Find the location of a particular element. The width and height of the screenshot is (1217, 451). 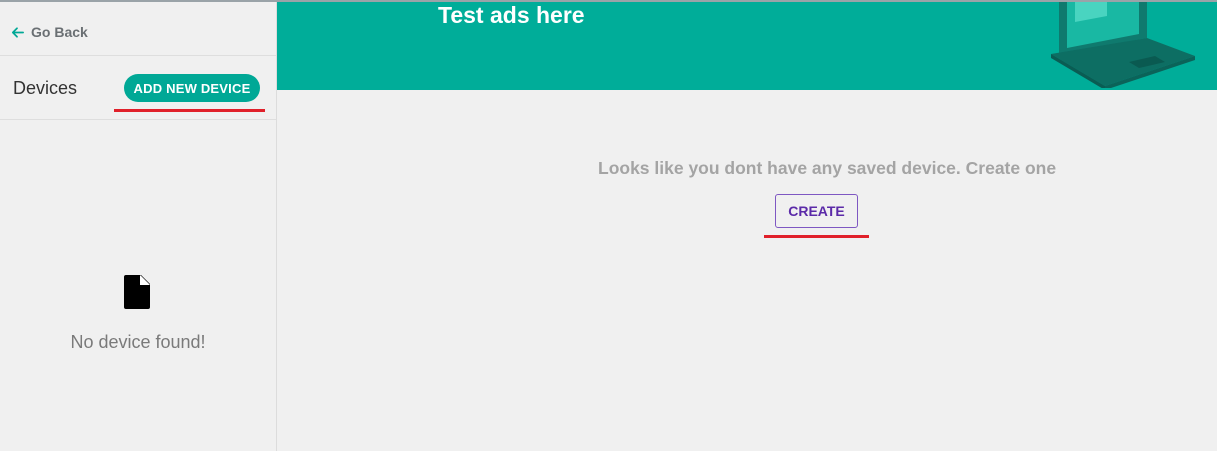

create-button: CREATE is located at coordinates (816, 211).